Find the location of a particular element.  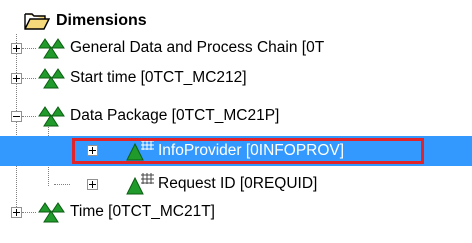

tree-item-label: Data Package [0TCT_MC21P] is located at coordinates (175, 115).